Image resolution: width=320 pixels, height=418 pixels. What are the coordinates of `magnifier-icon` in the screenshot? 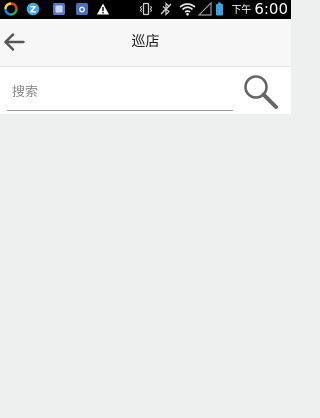 It's located at (261, 92).